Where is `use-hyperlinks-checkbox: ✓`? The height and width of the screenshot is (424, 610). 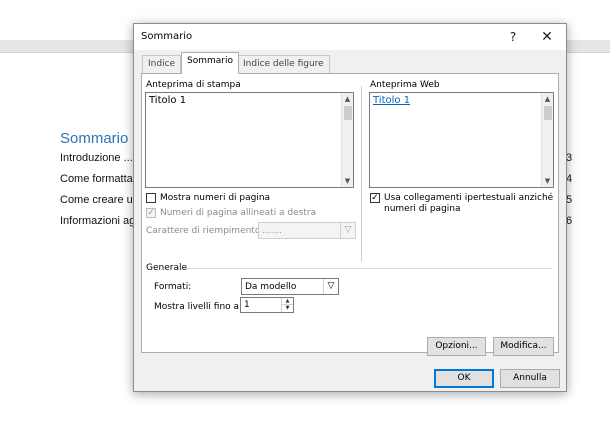 use-hyperlinks-checkbox: ✓ is located at coordinates (375, 198).